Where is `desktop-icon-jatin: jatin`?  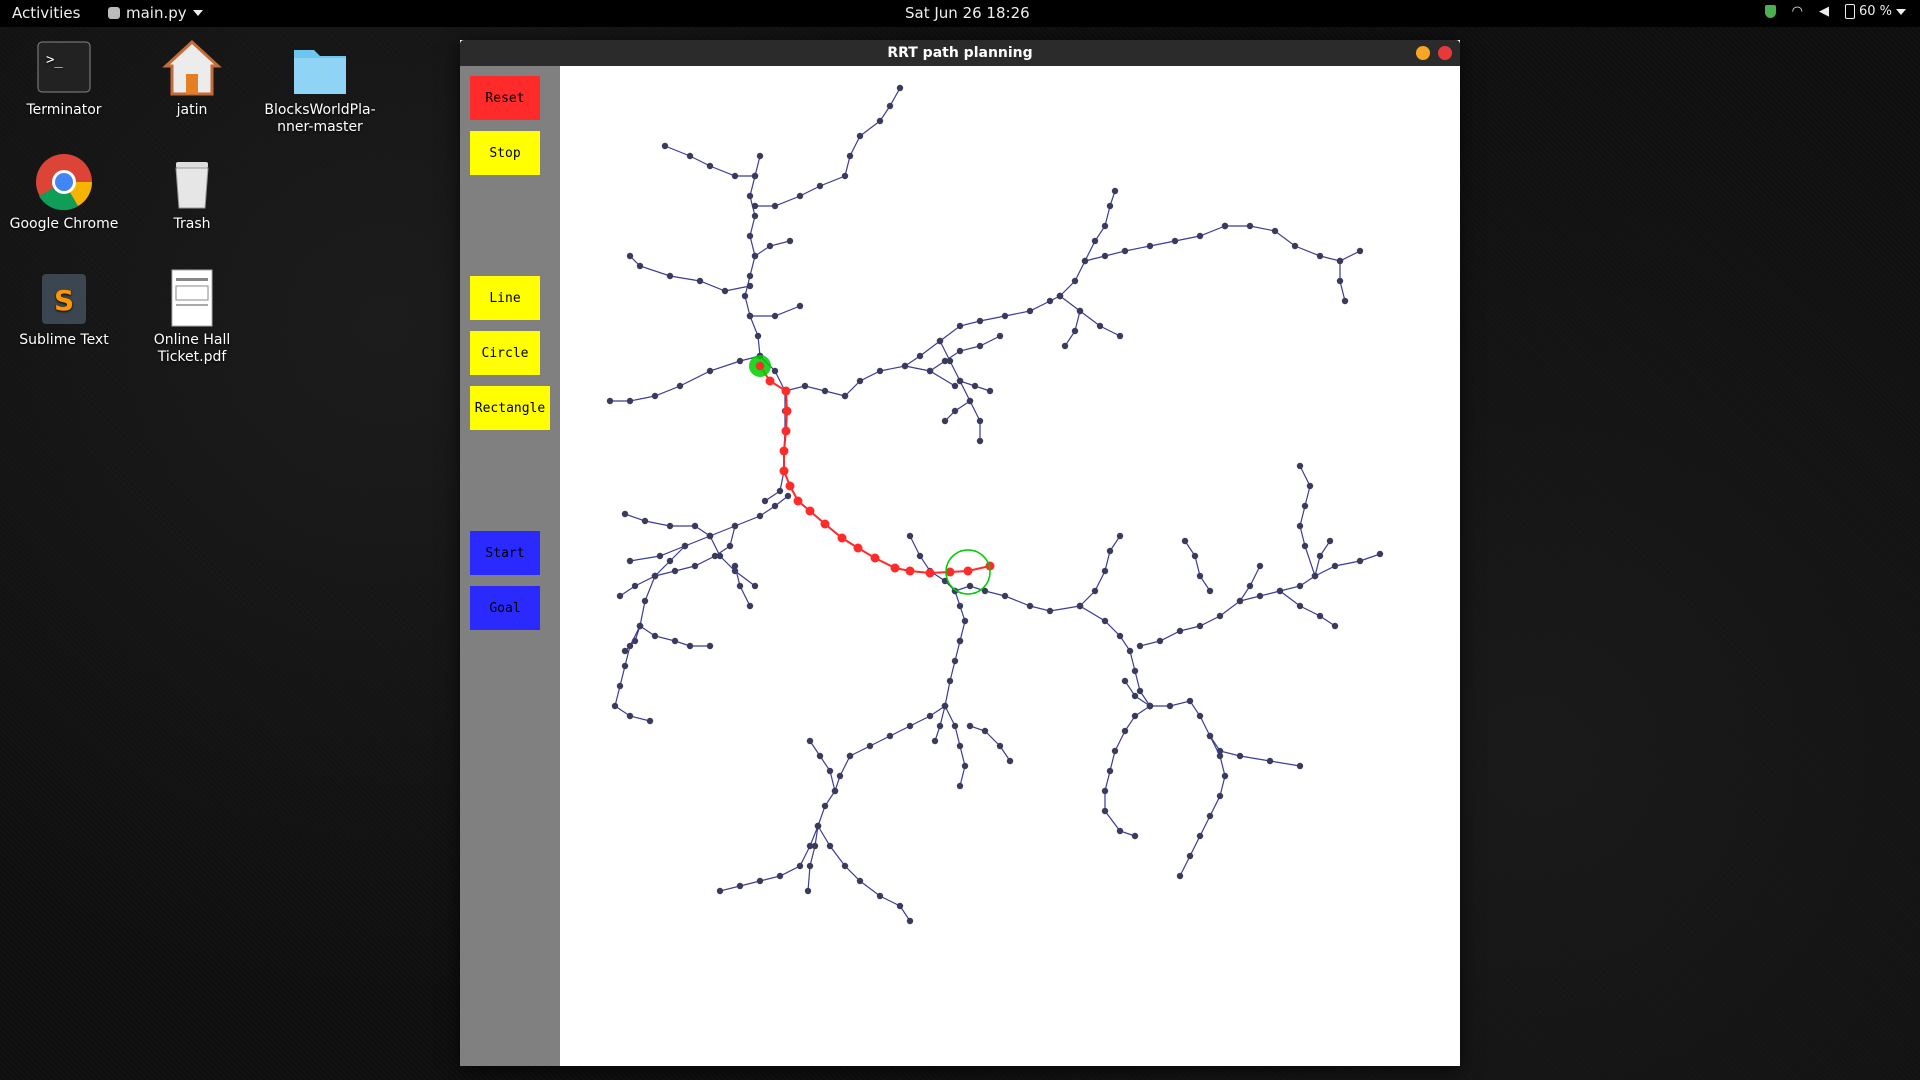 desktop-icon-jatin: jatin is located at coordinates (192, 78).